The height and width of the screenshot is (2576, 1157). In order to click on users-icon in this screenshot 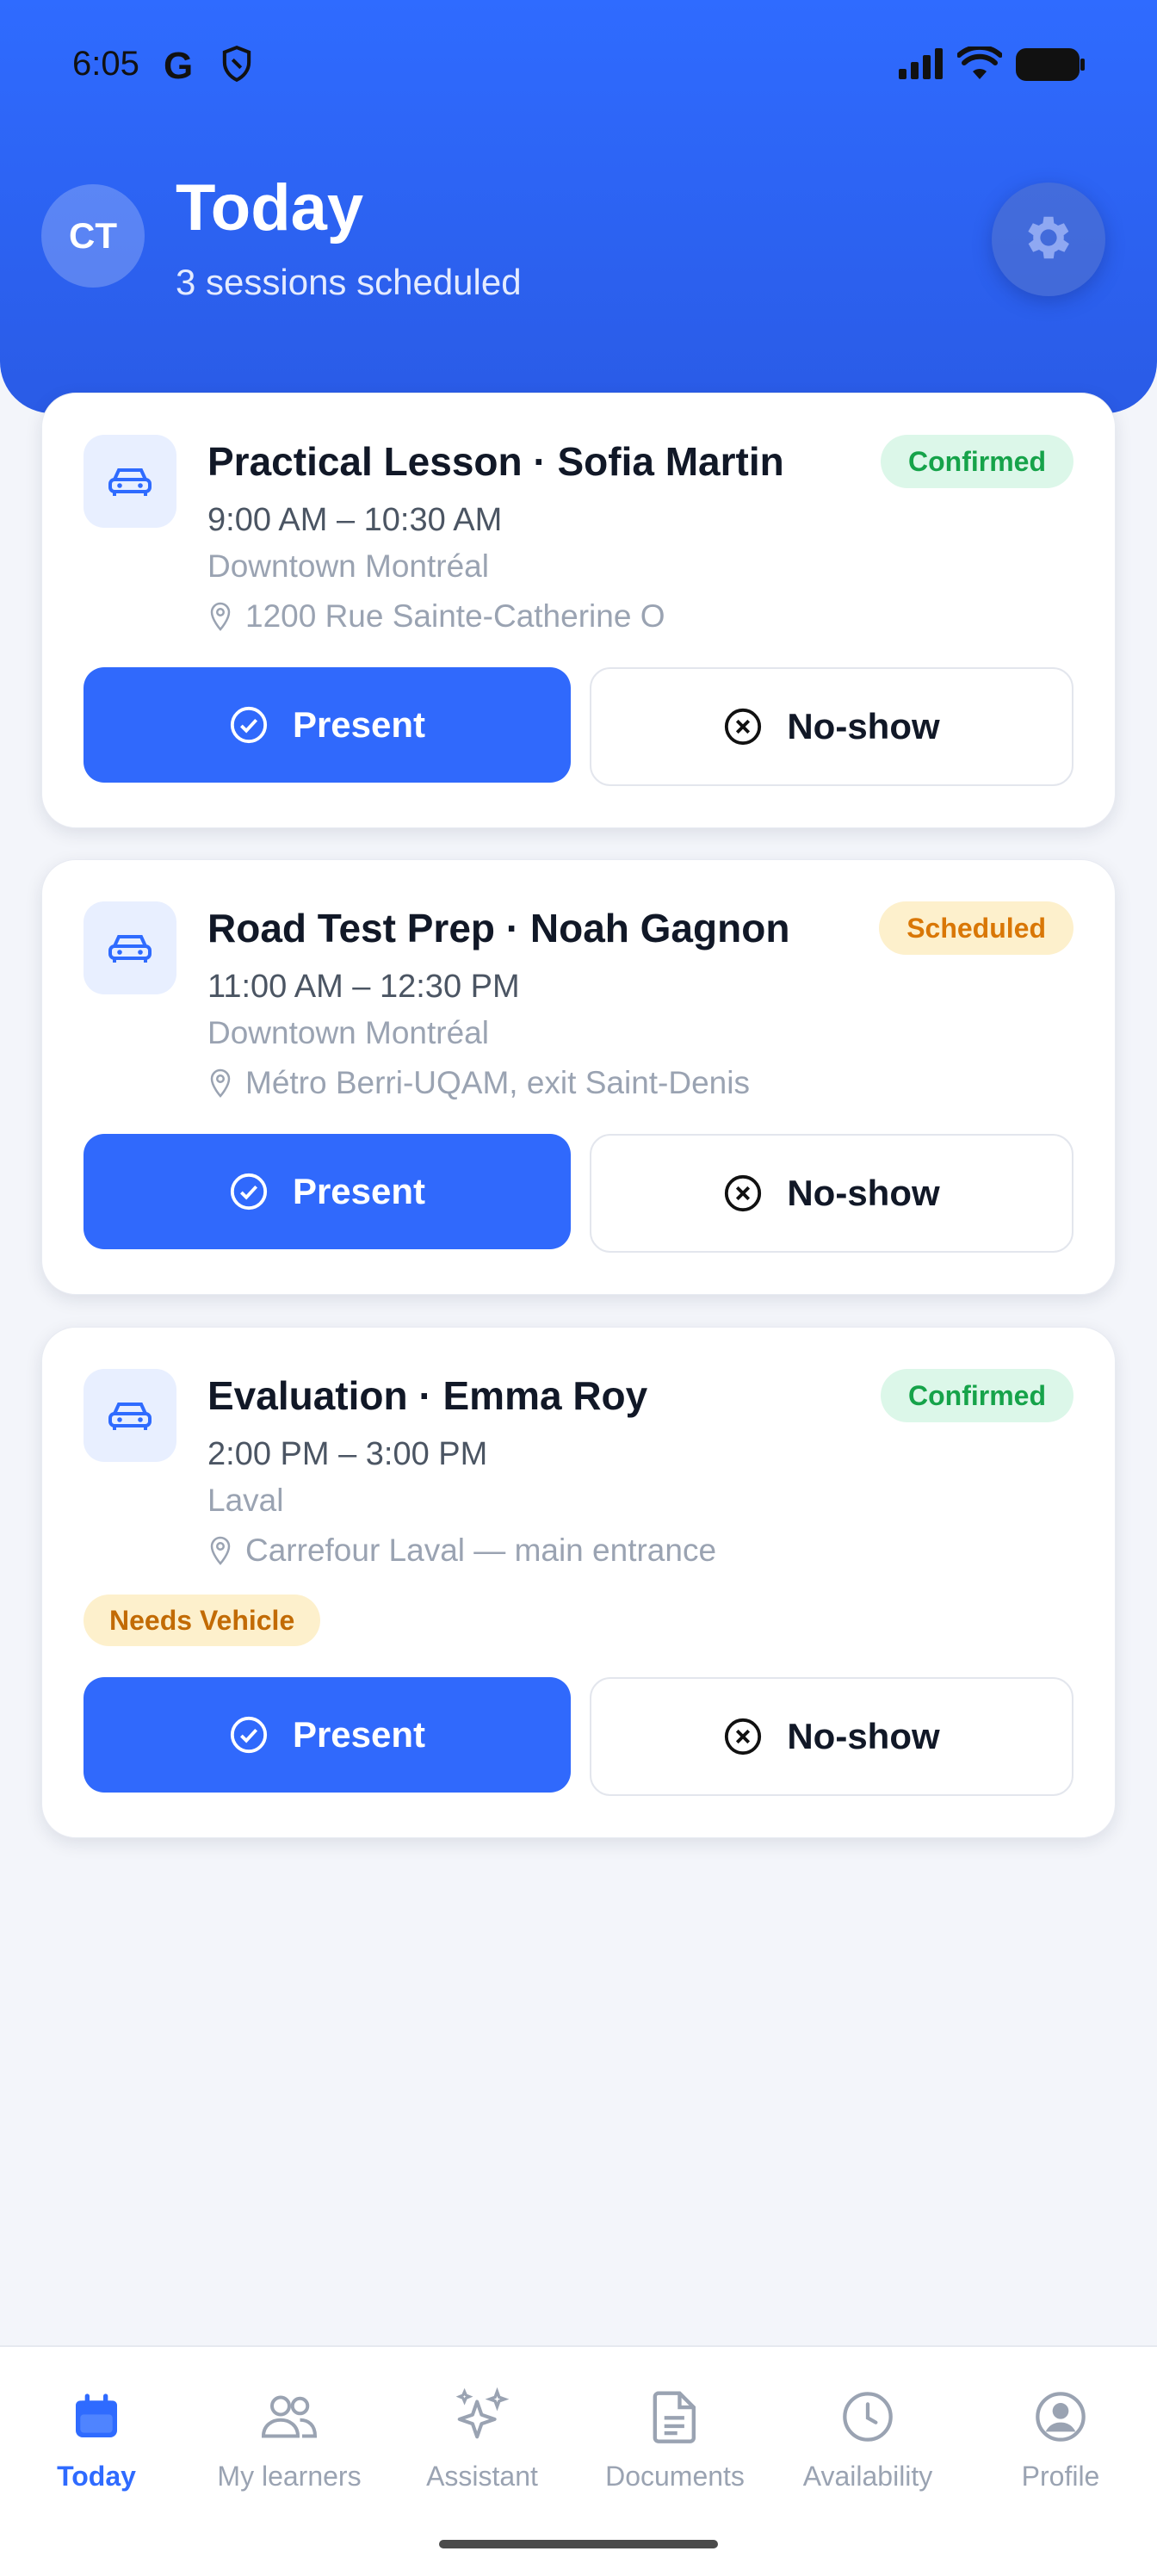, I will do `click(289, 2417)`.